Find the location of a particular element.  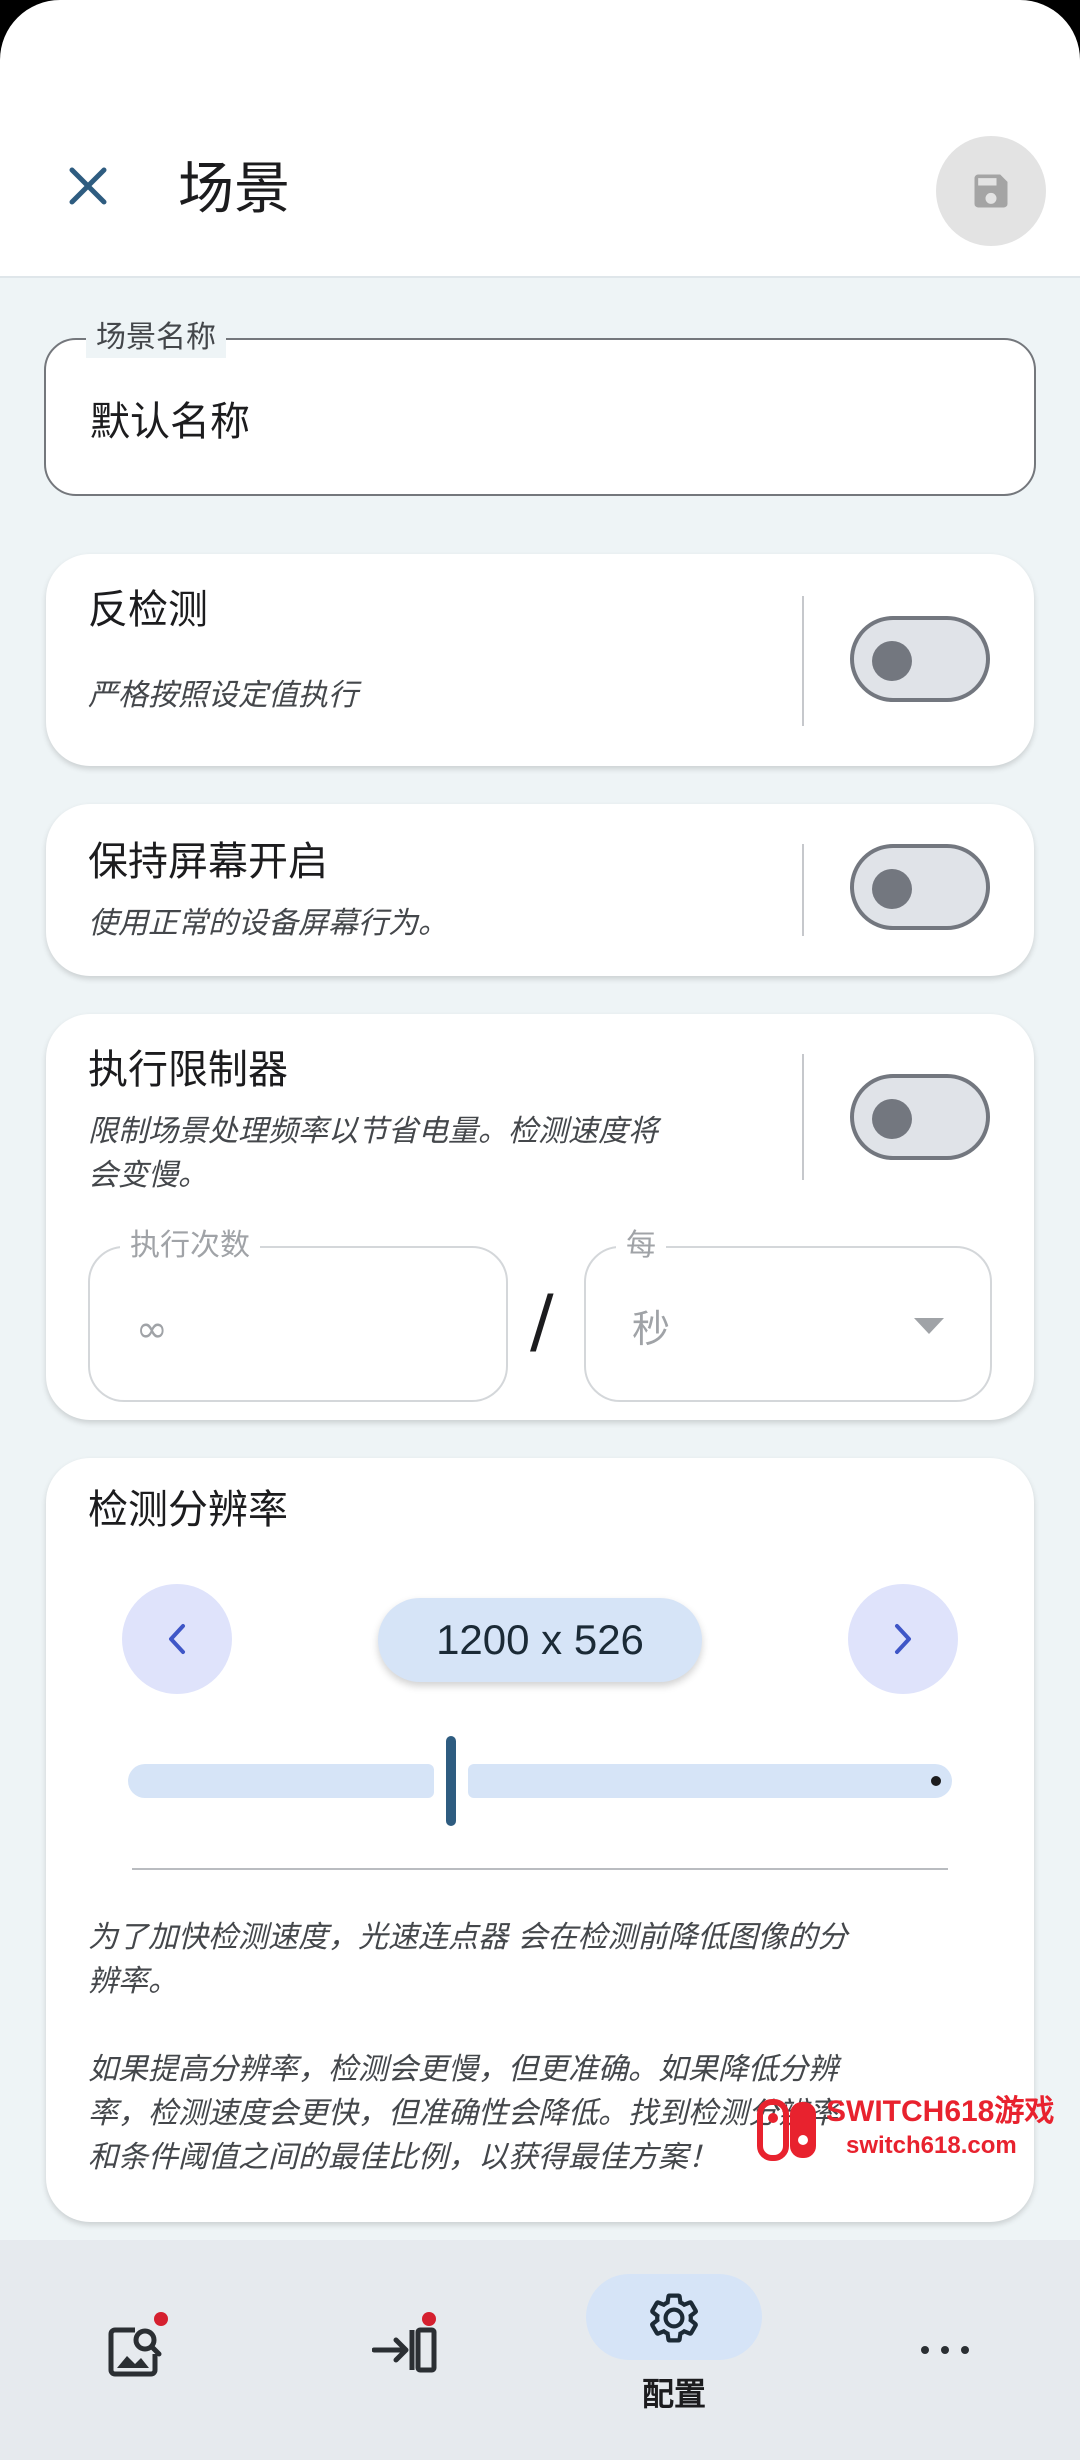

anti-detection-description: 严格按照设定值执行 is located at coordinates (223, 695).